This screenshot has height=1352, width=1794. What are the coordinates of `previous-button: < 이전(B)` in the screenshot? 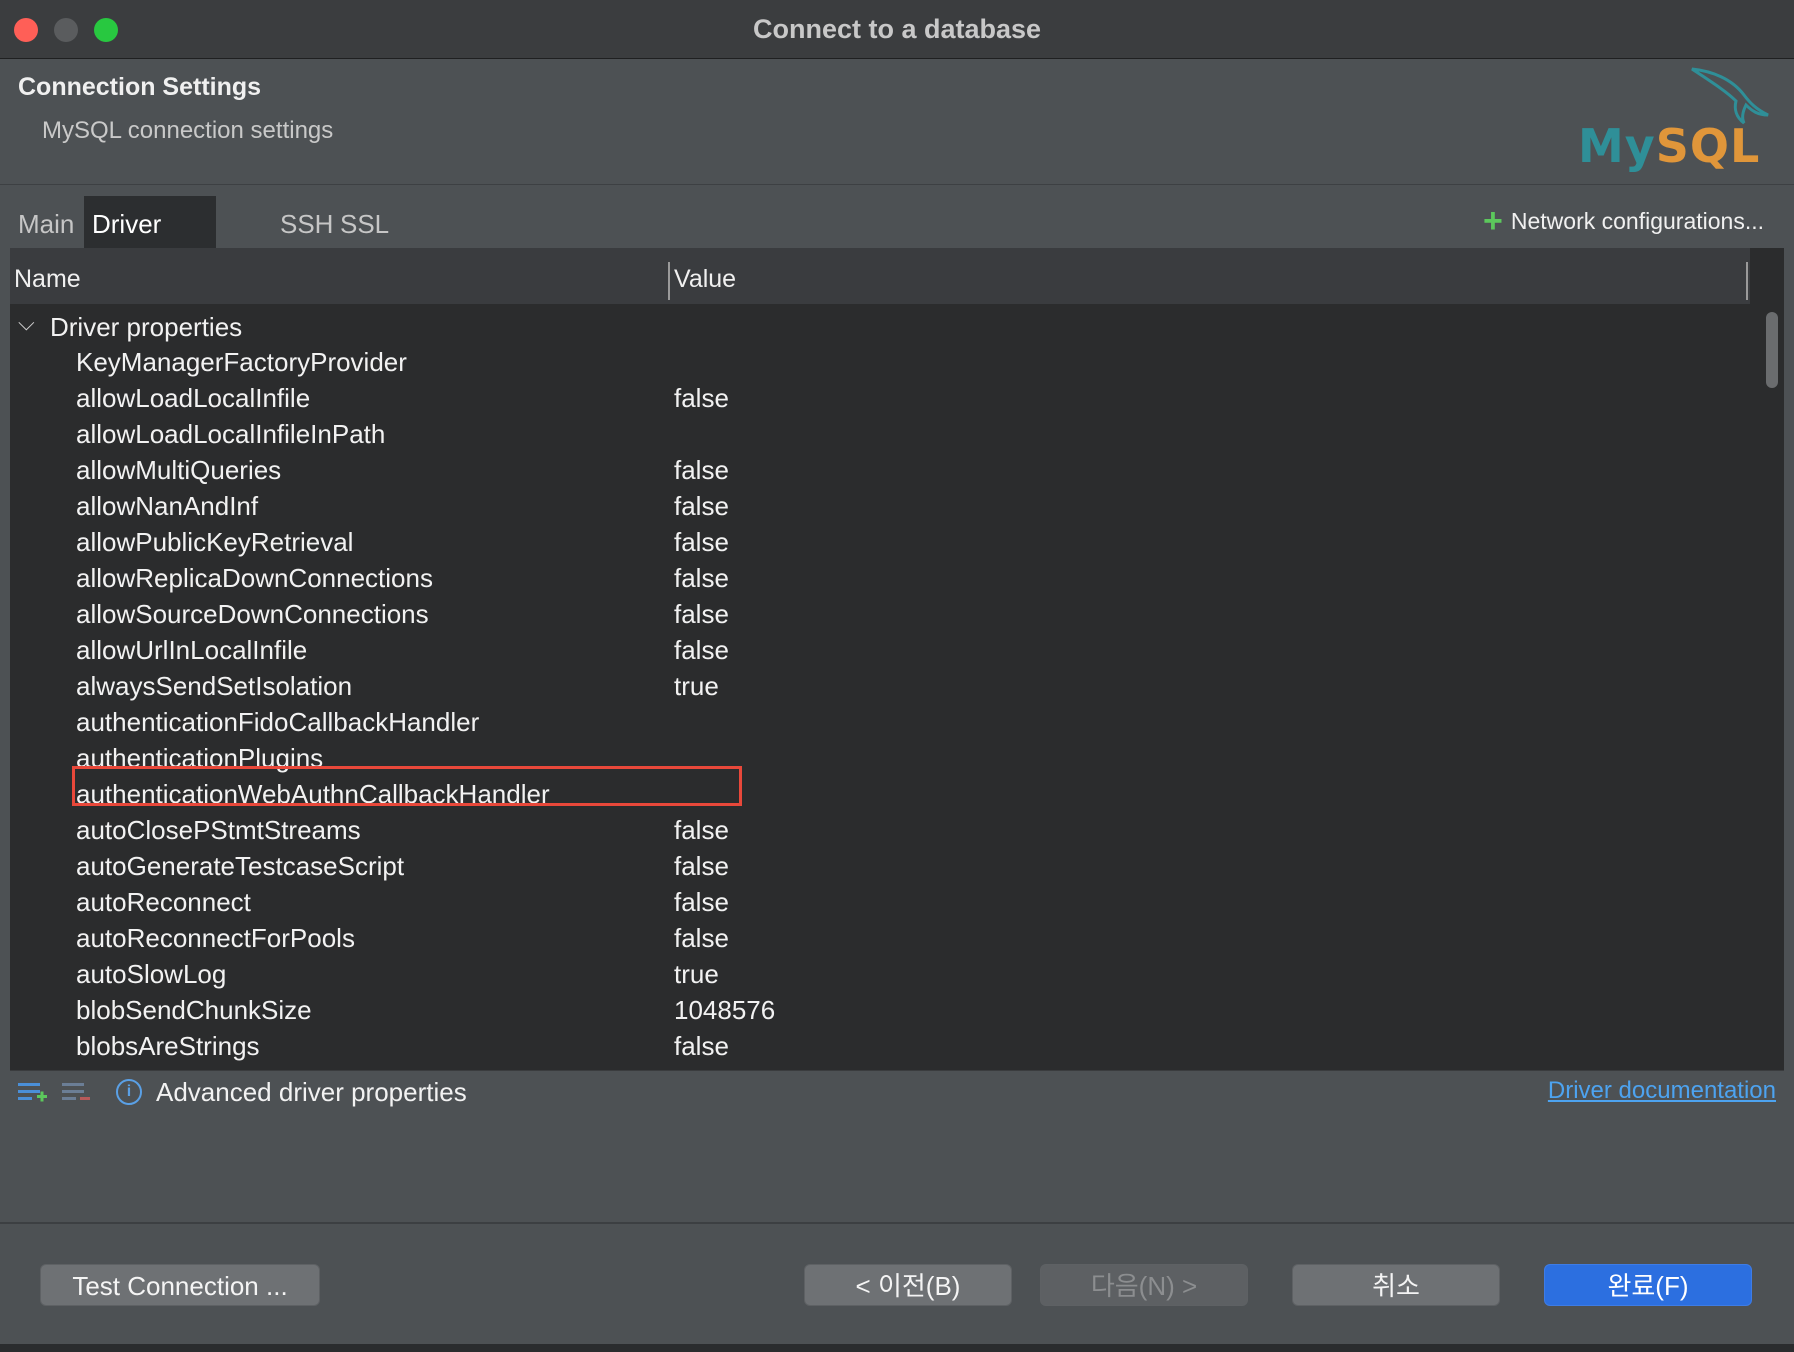 It's located at (908, 1285).